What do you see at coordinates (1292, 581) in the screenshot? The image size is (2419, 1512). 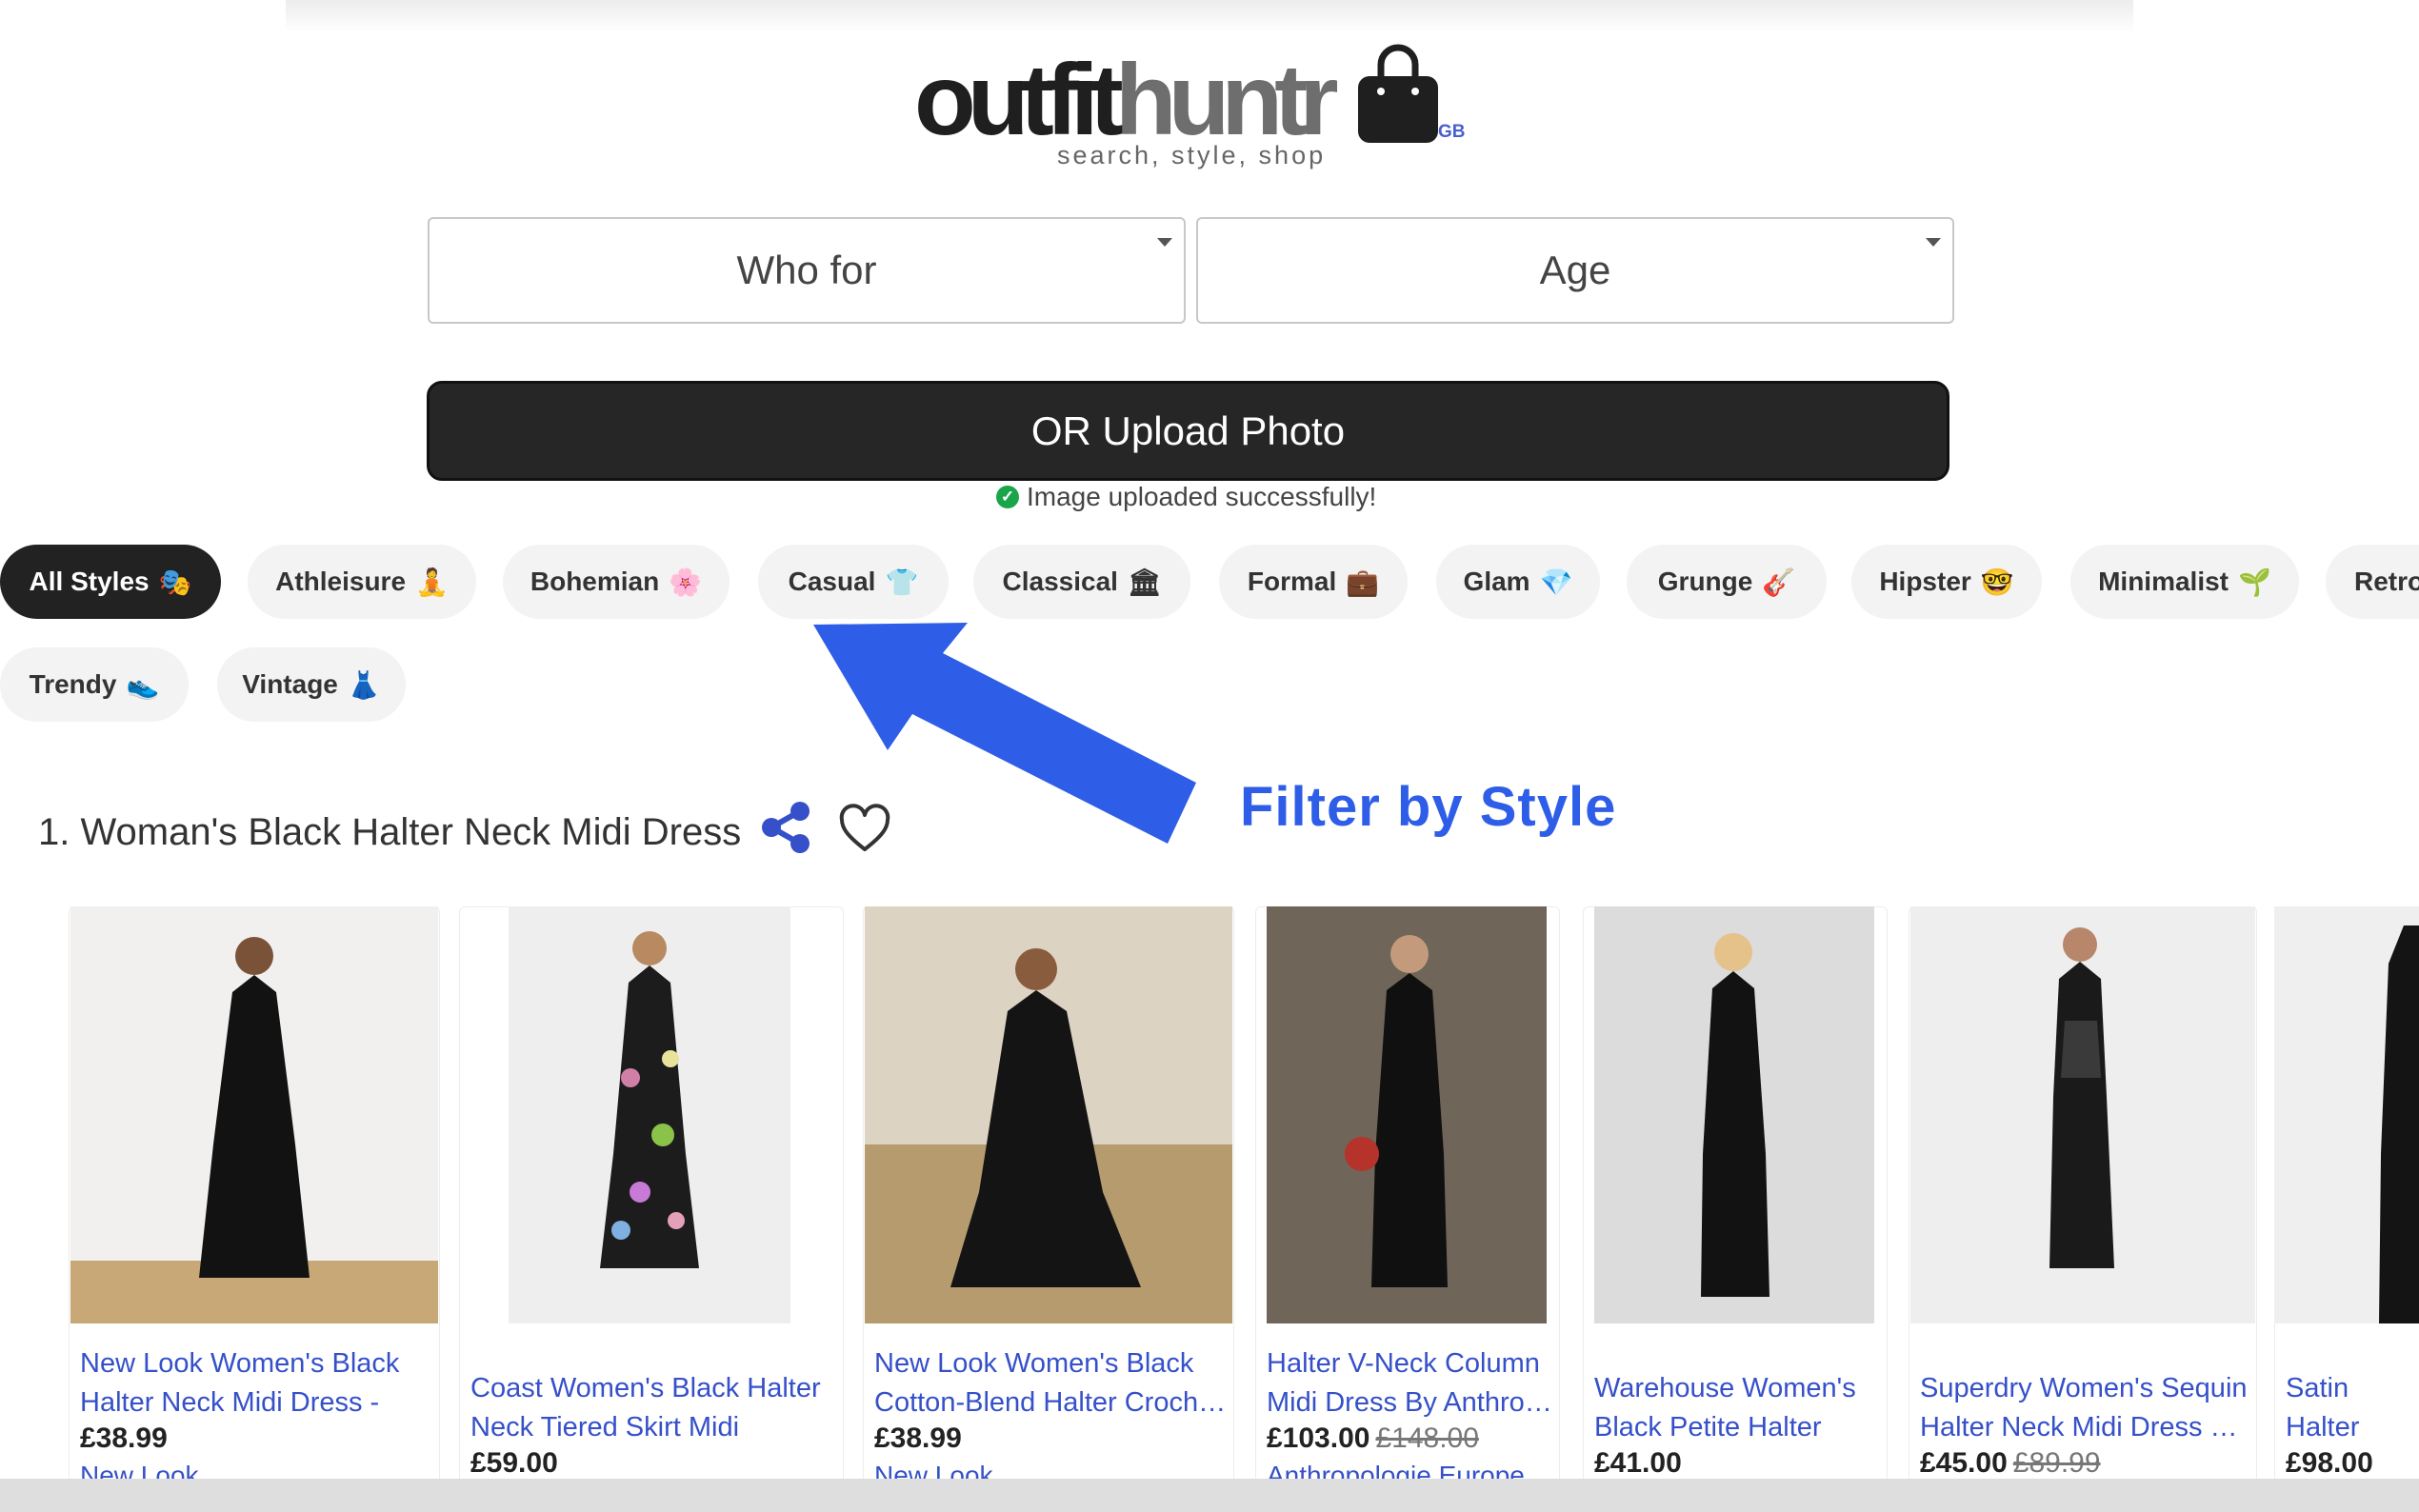 I see `style-chip-label: Formal` at bounding box center [1292, 581].